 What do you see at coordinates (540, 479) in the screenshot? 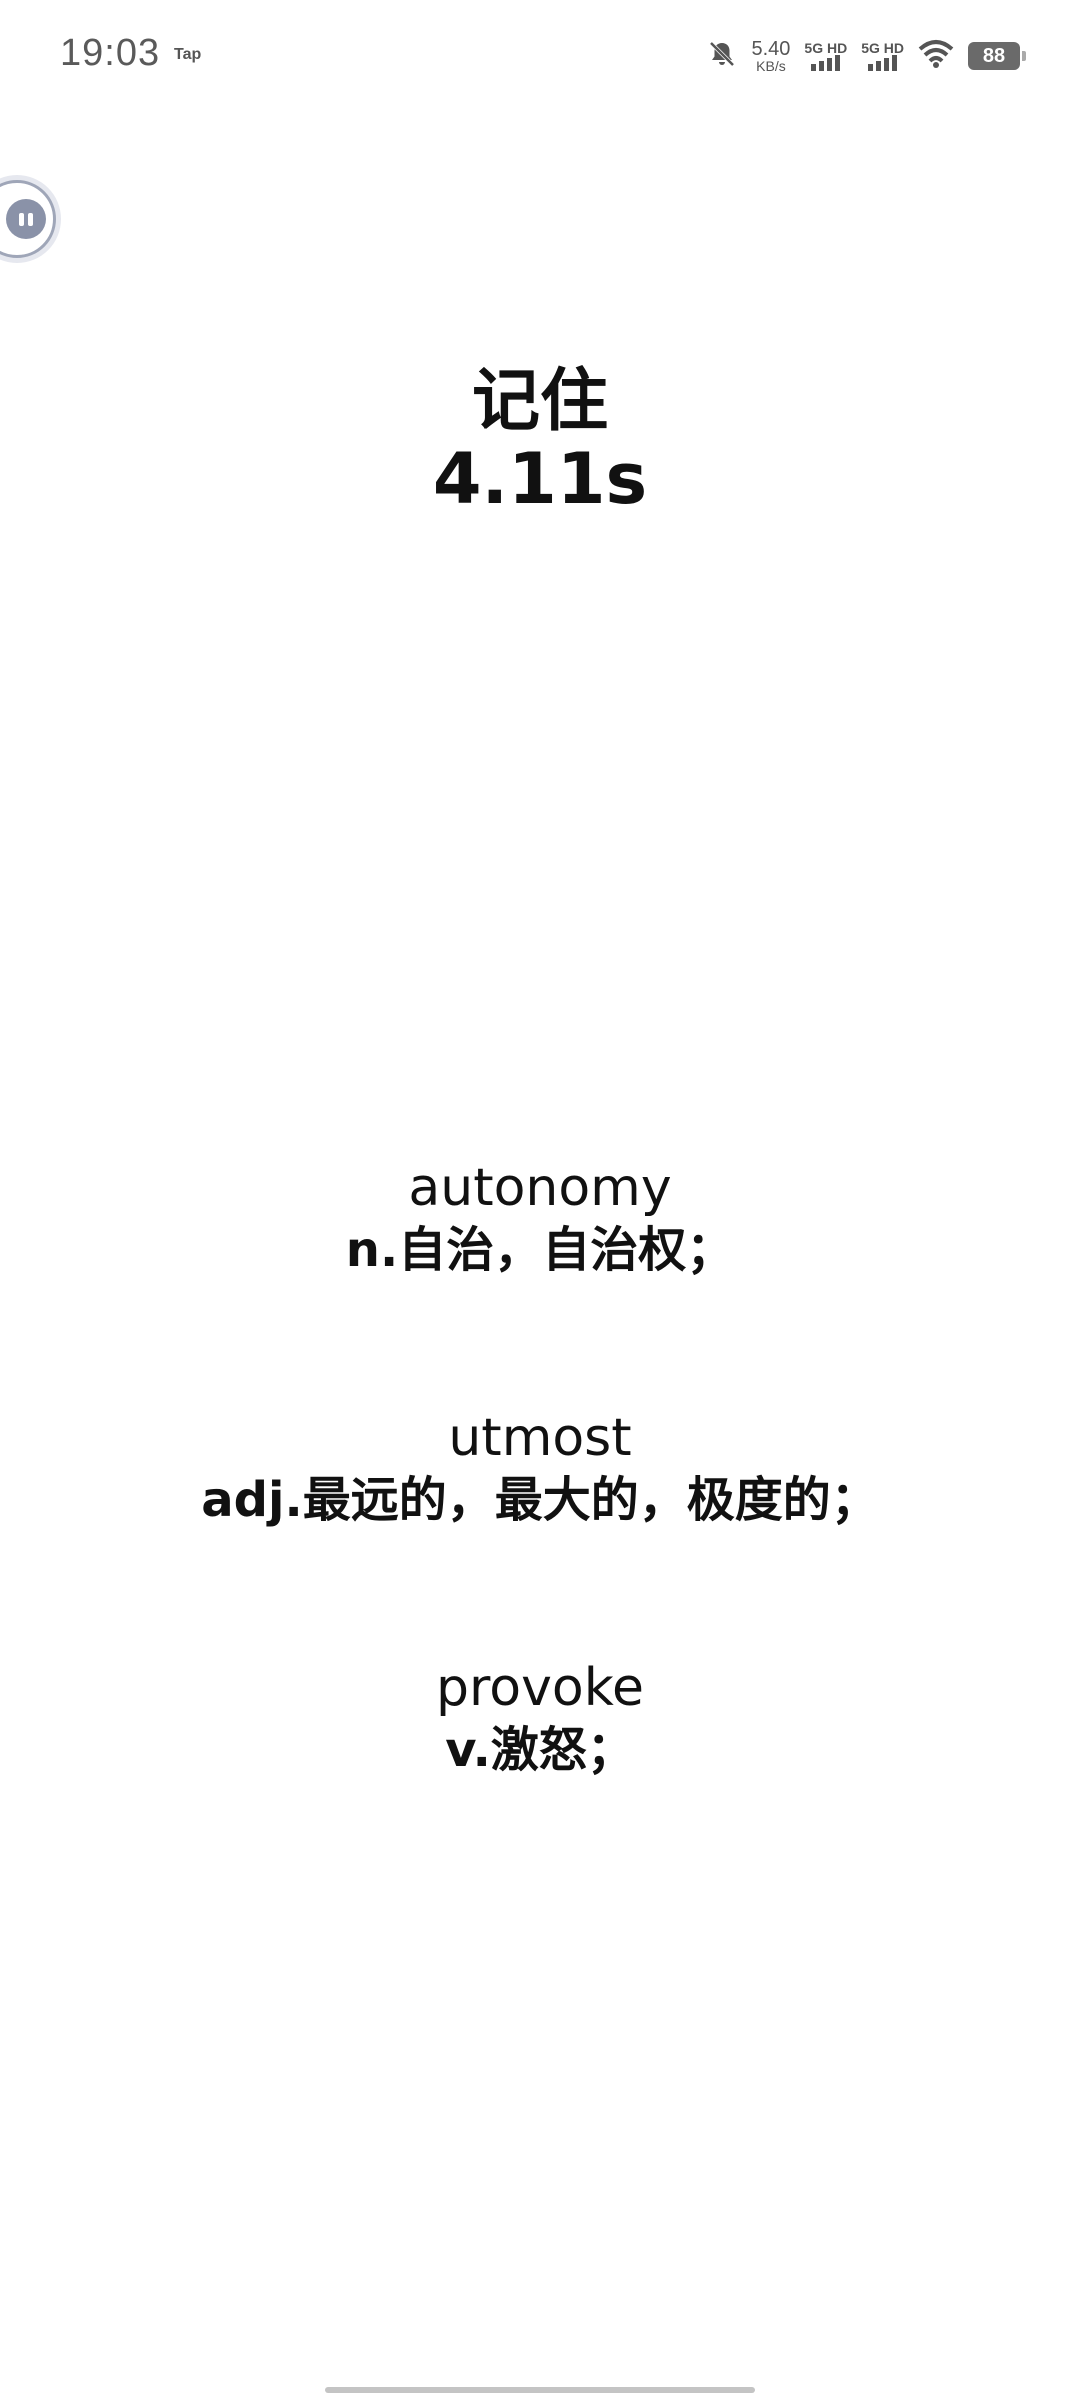
I see `countdown-timer: 4.11s` at bounding box center [540, 479].